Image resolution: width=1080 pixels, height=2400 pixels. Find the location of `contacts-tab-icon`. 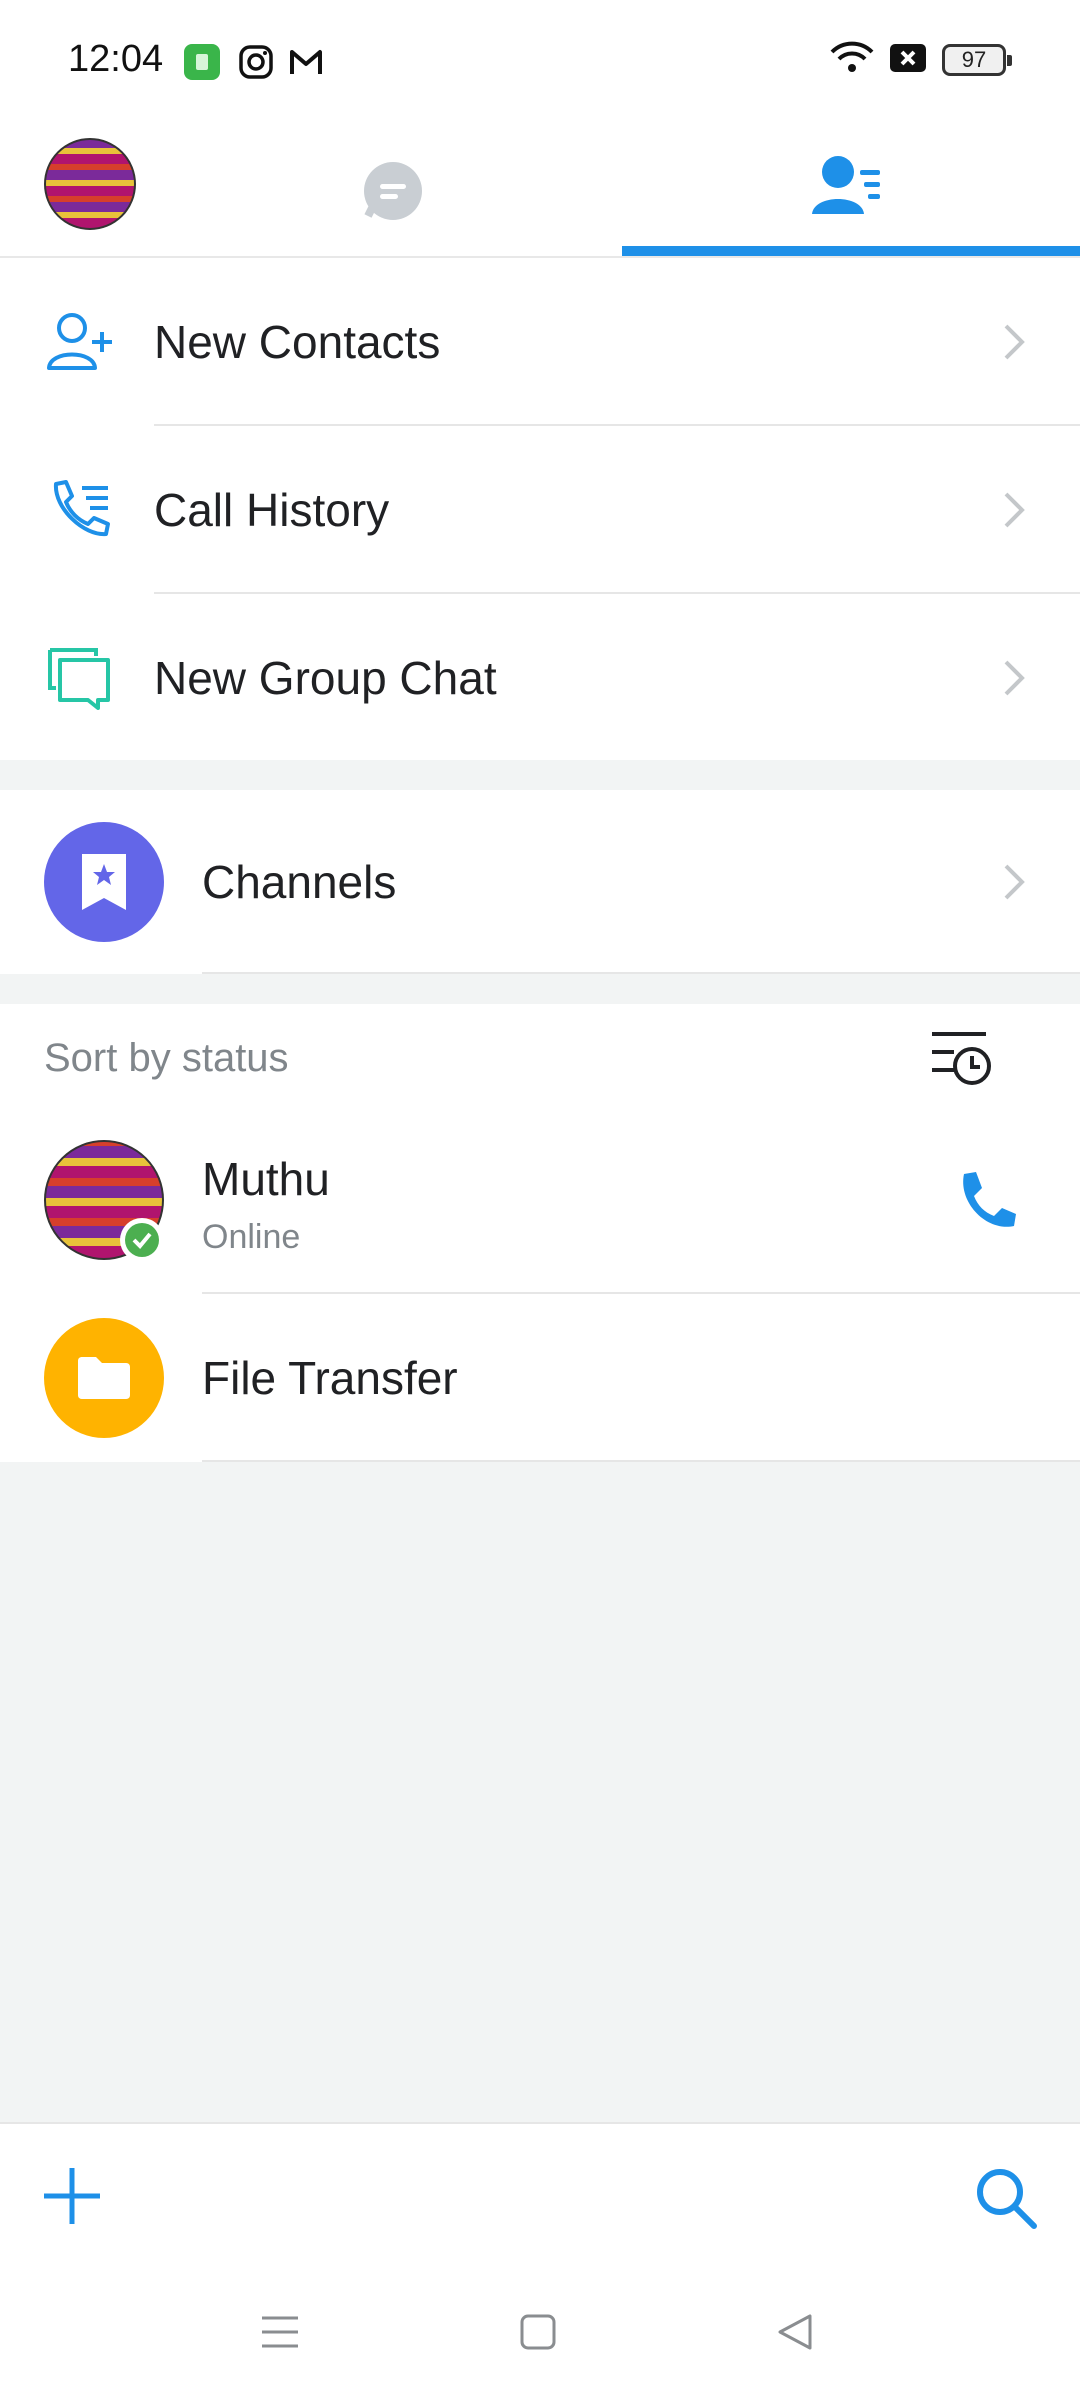

contacts-tab-icon is located at coordinates (848, 187).